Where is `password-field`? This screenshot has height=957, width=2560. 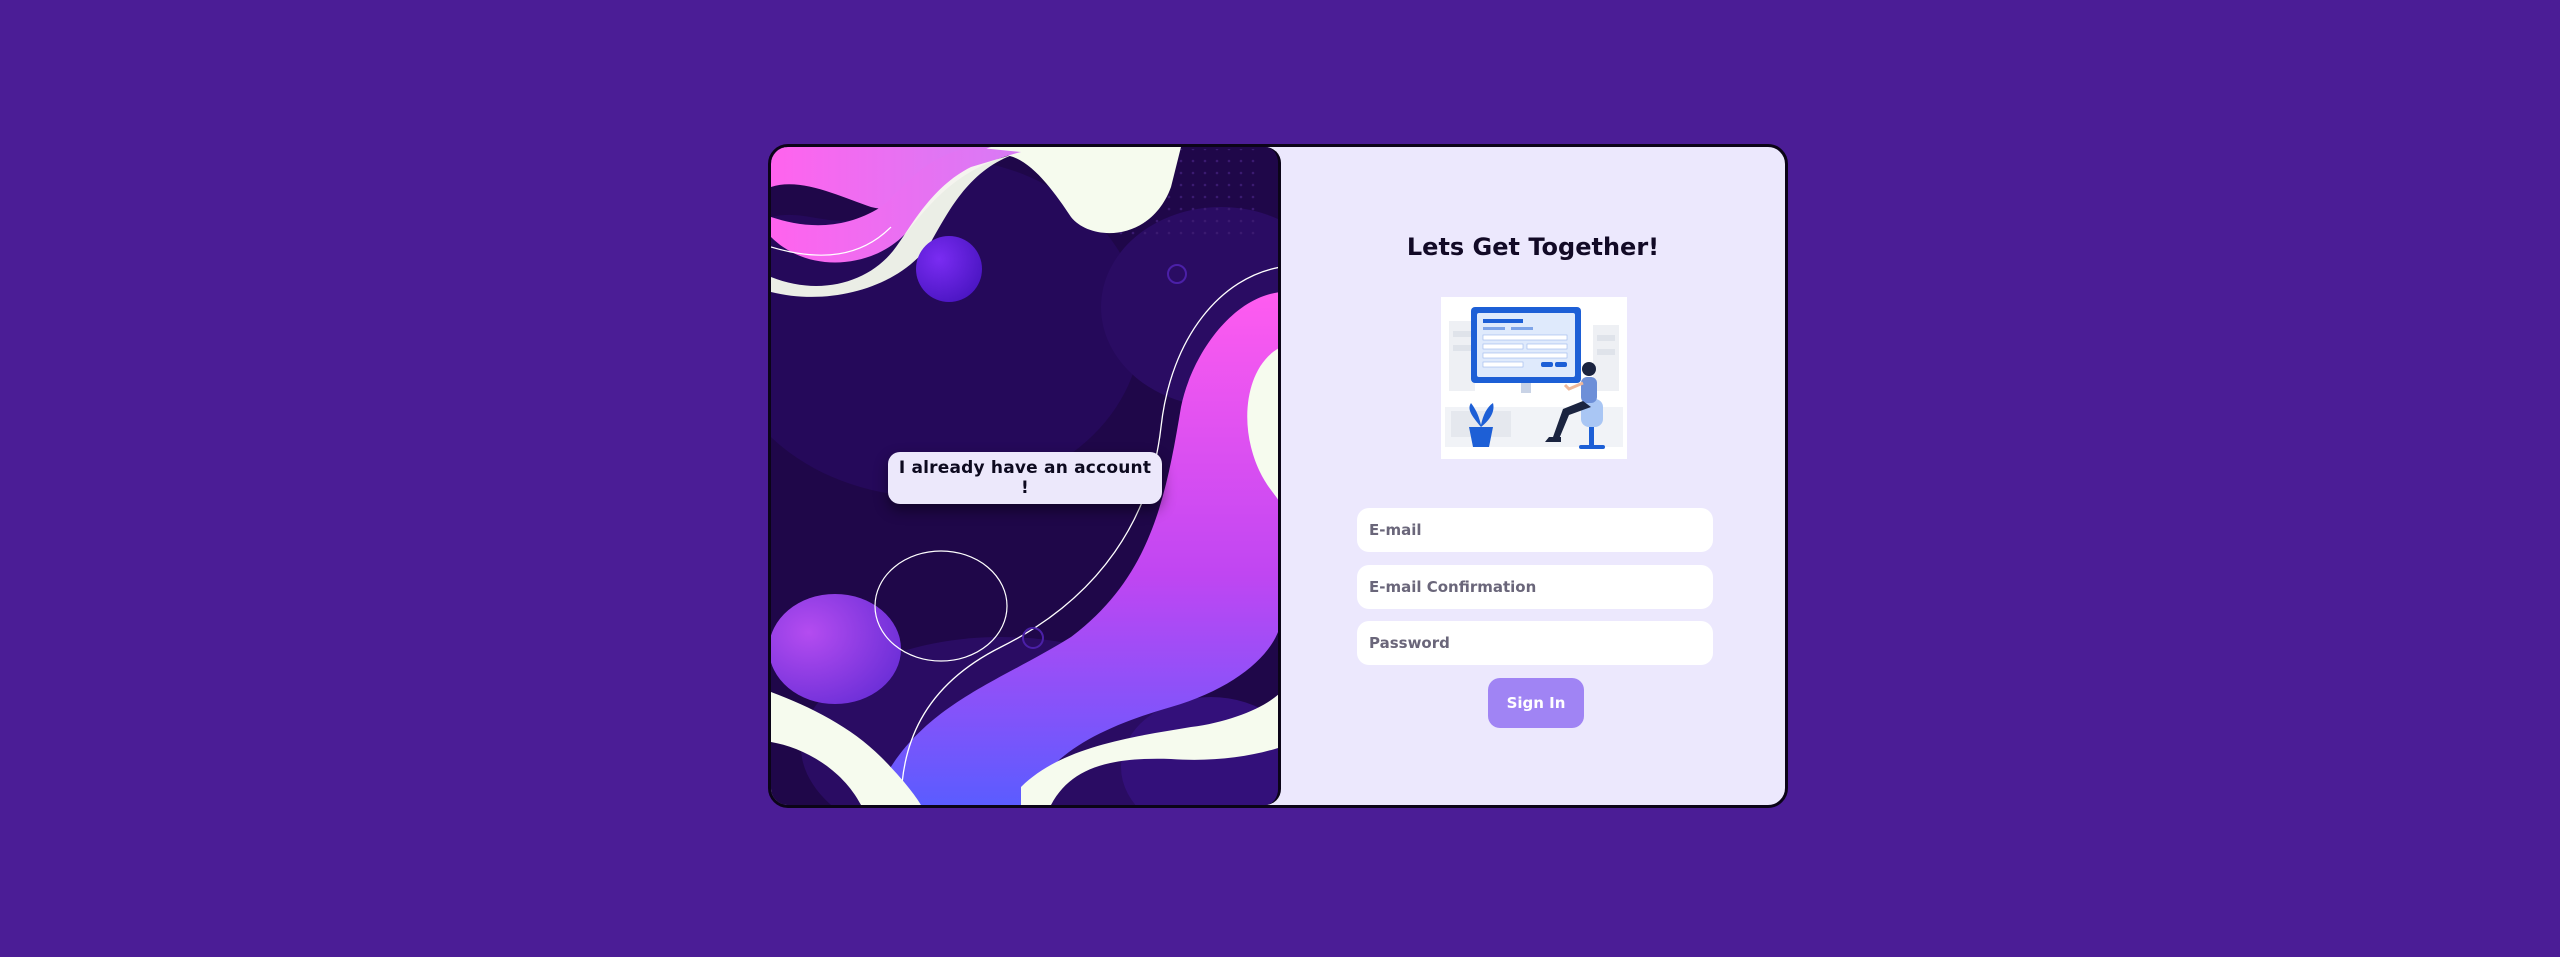 password-field is located at coordinates (1535, 643).